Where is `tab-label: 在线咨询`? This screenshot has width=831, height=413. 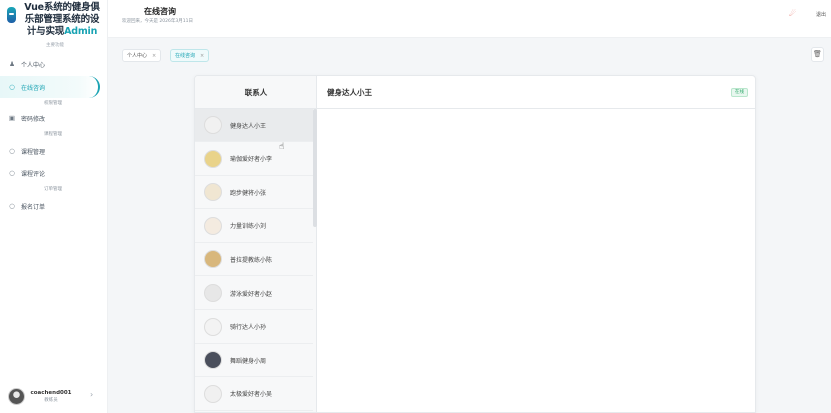 tab-label: 在线咨询 is located at coordinates (185, 56).